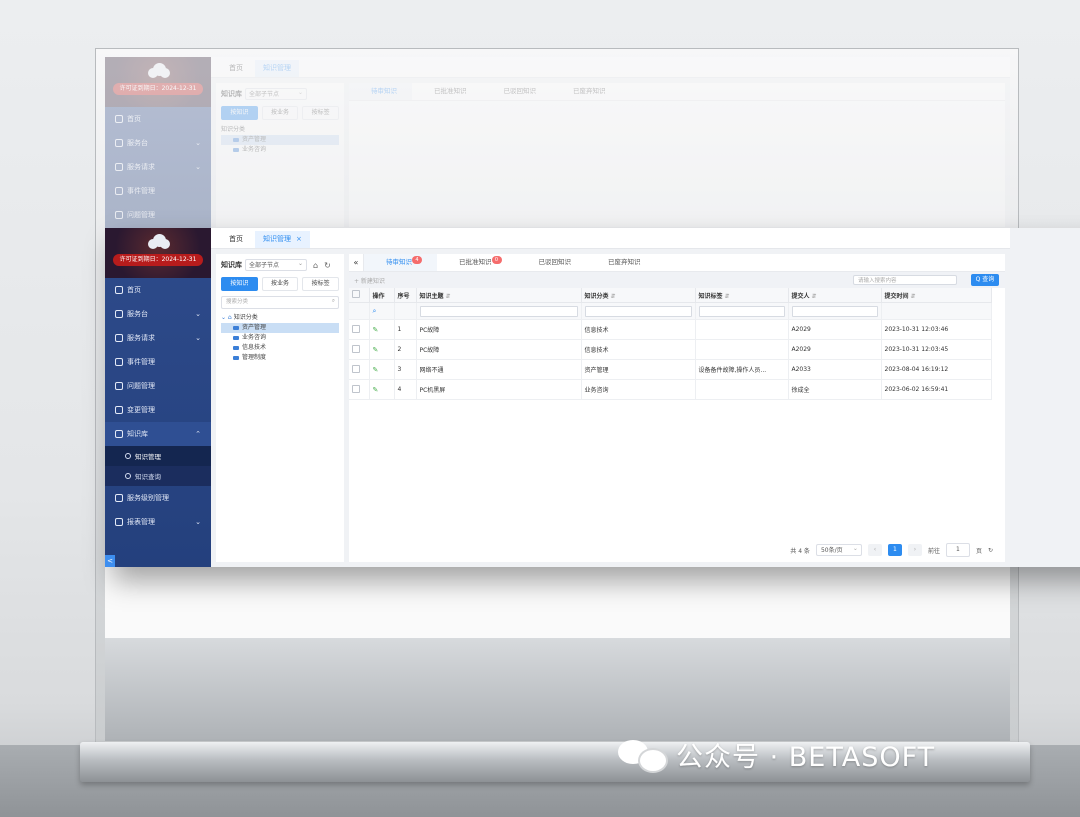 The width and height of the screenshot is (1080, 817). What do you see at coordinates (119, 143) in the screenshot?
I see `desktop-icon` at bounding box center [119, 143].